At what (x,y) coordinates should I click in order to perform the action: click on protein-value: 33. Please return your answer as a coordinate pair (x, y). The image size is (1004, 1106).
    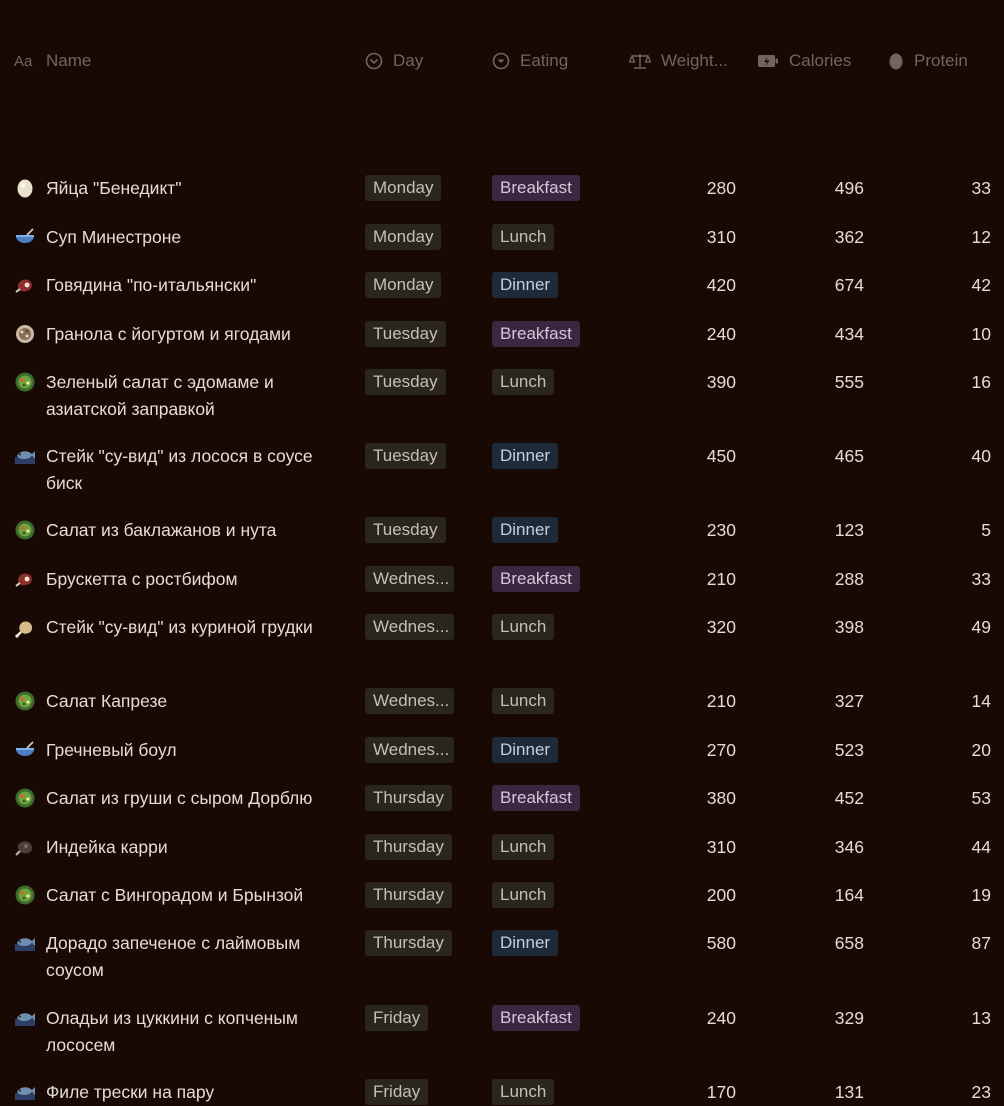
    Looking at the image, I should click on (981, 579).